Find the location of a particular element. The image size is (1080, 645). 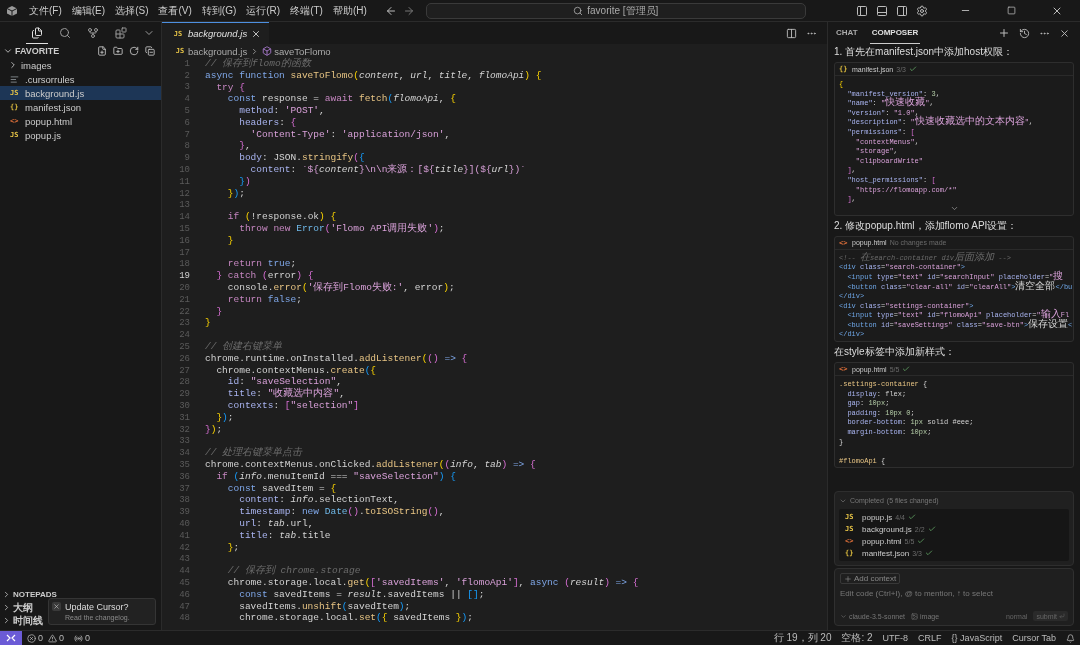

code-line: // 保存到 chrome.storage is located at coordinates (293, 571).